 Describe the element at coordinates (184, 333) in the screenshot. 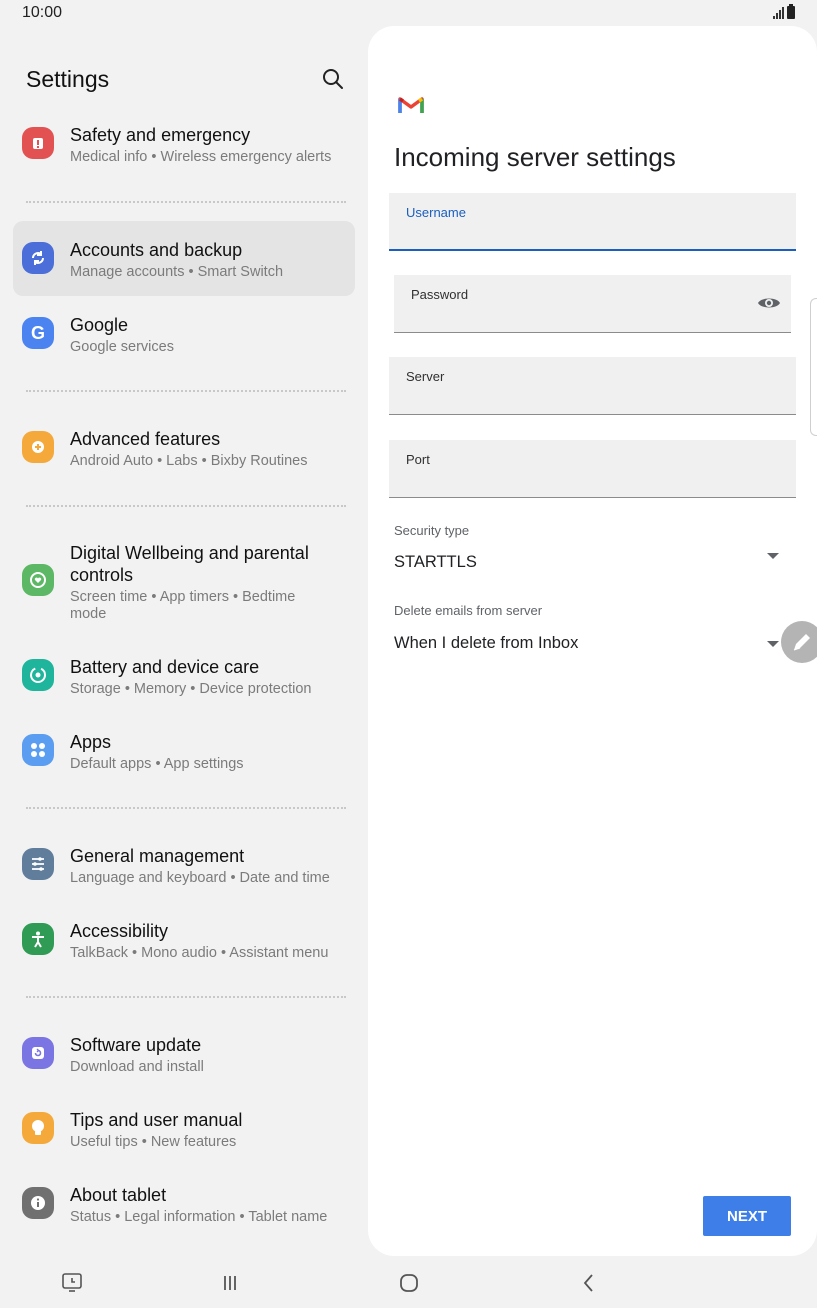

I see `settings-item-google: G Google Google services` at that location.